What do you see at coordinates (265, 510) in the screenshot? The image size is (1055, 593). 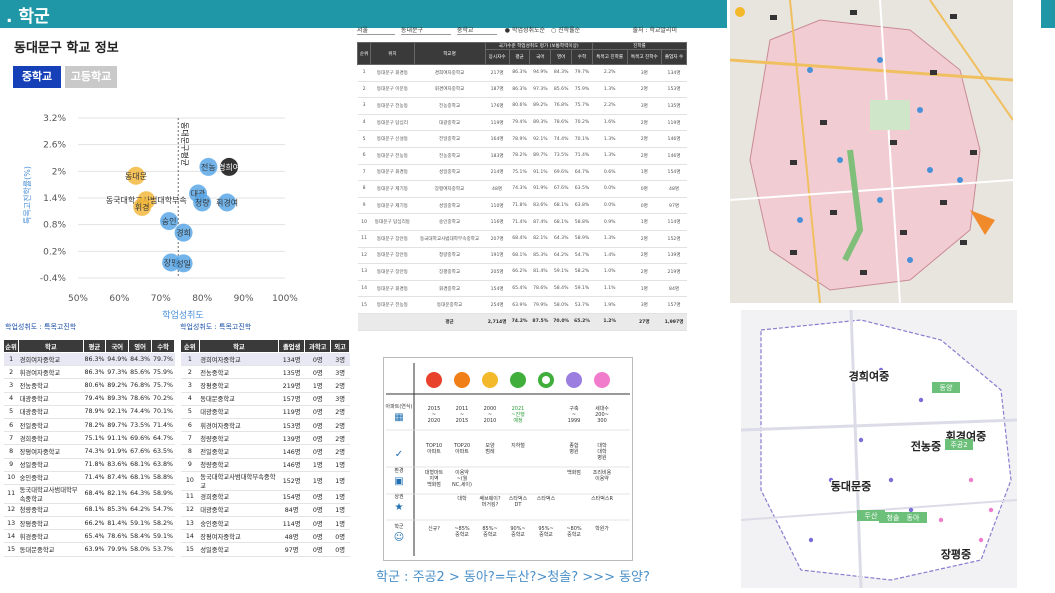 I see `table-b-row: 12 대광중학교 84명 0명 1명` at bounding box center [265, 510].